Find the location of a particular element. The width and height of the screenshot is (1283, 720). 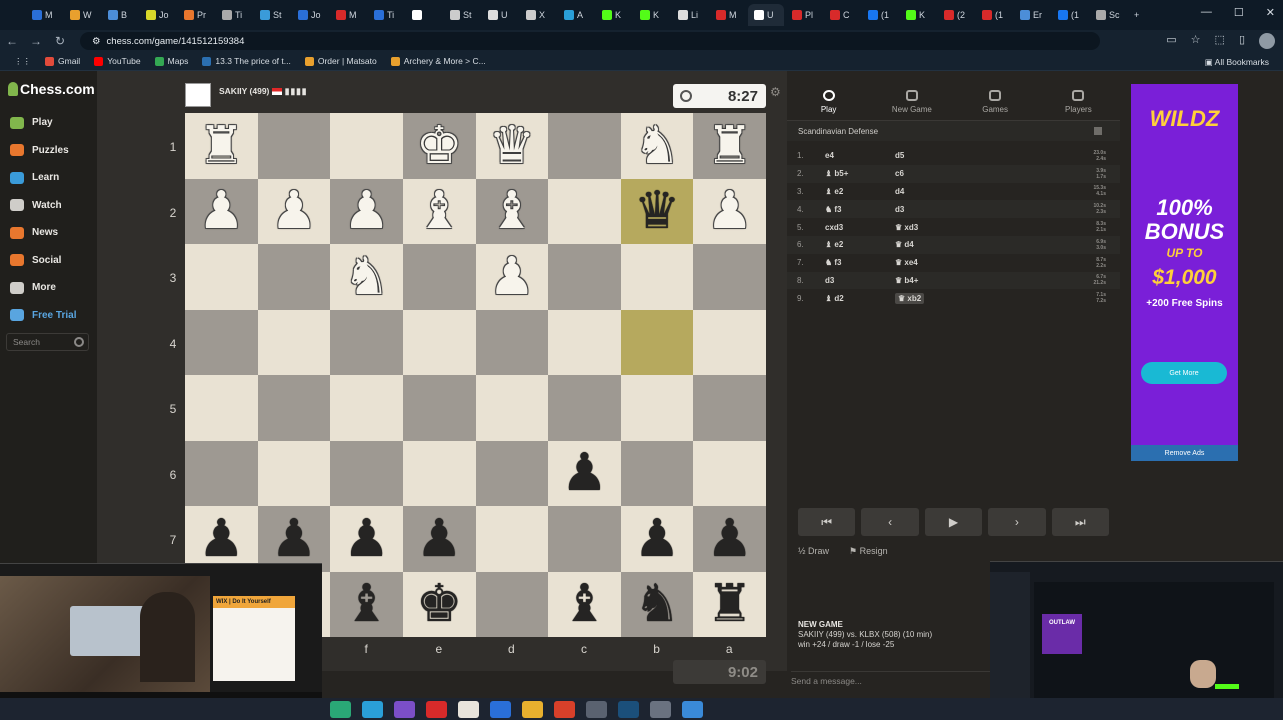

board-square: ♝ is located at coordinates (439, 211).